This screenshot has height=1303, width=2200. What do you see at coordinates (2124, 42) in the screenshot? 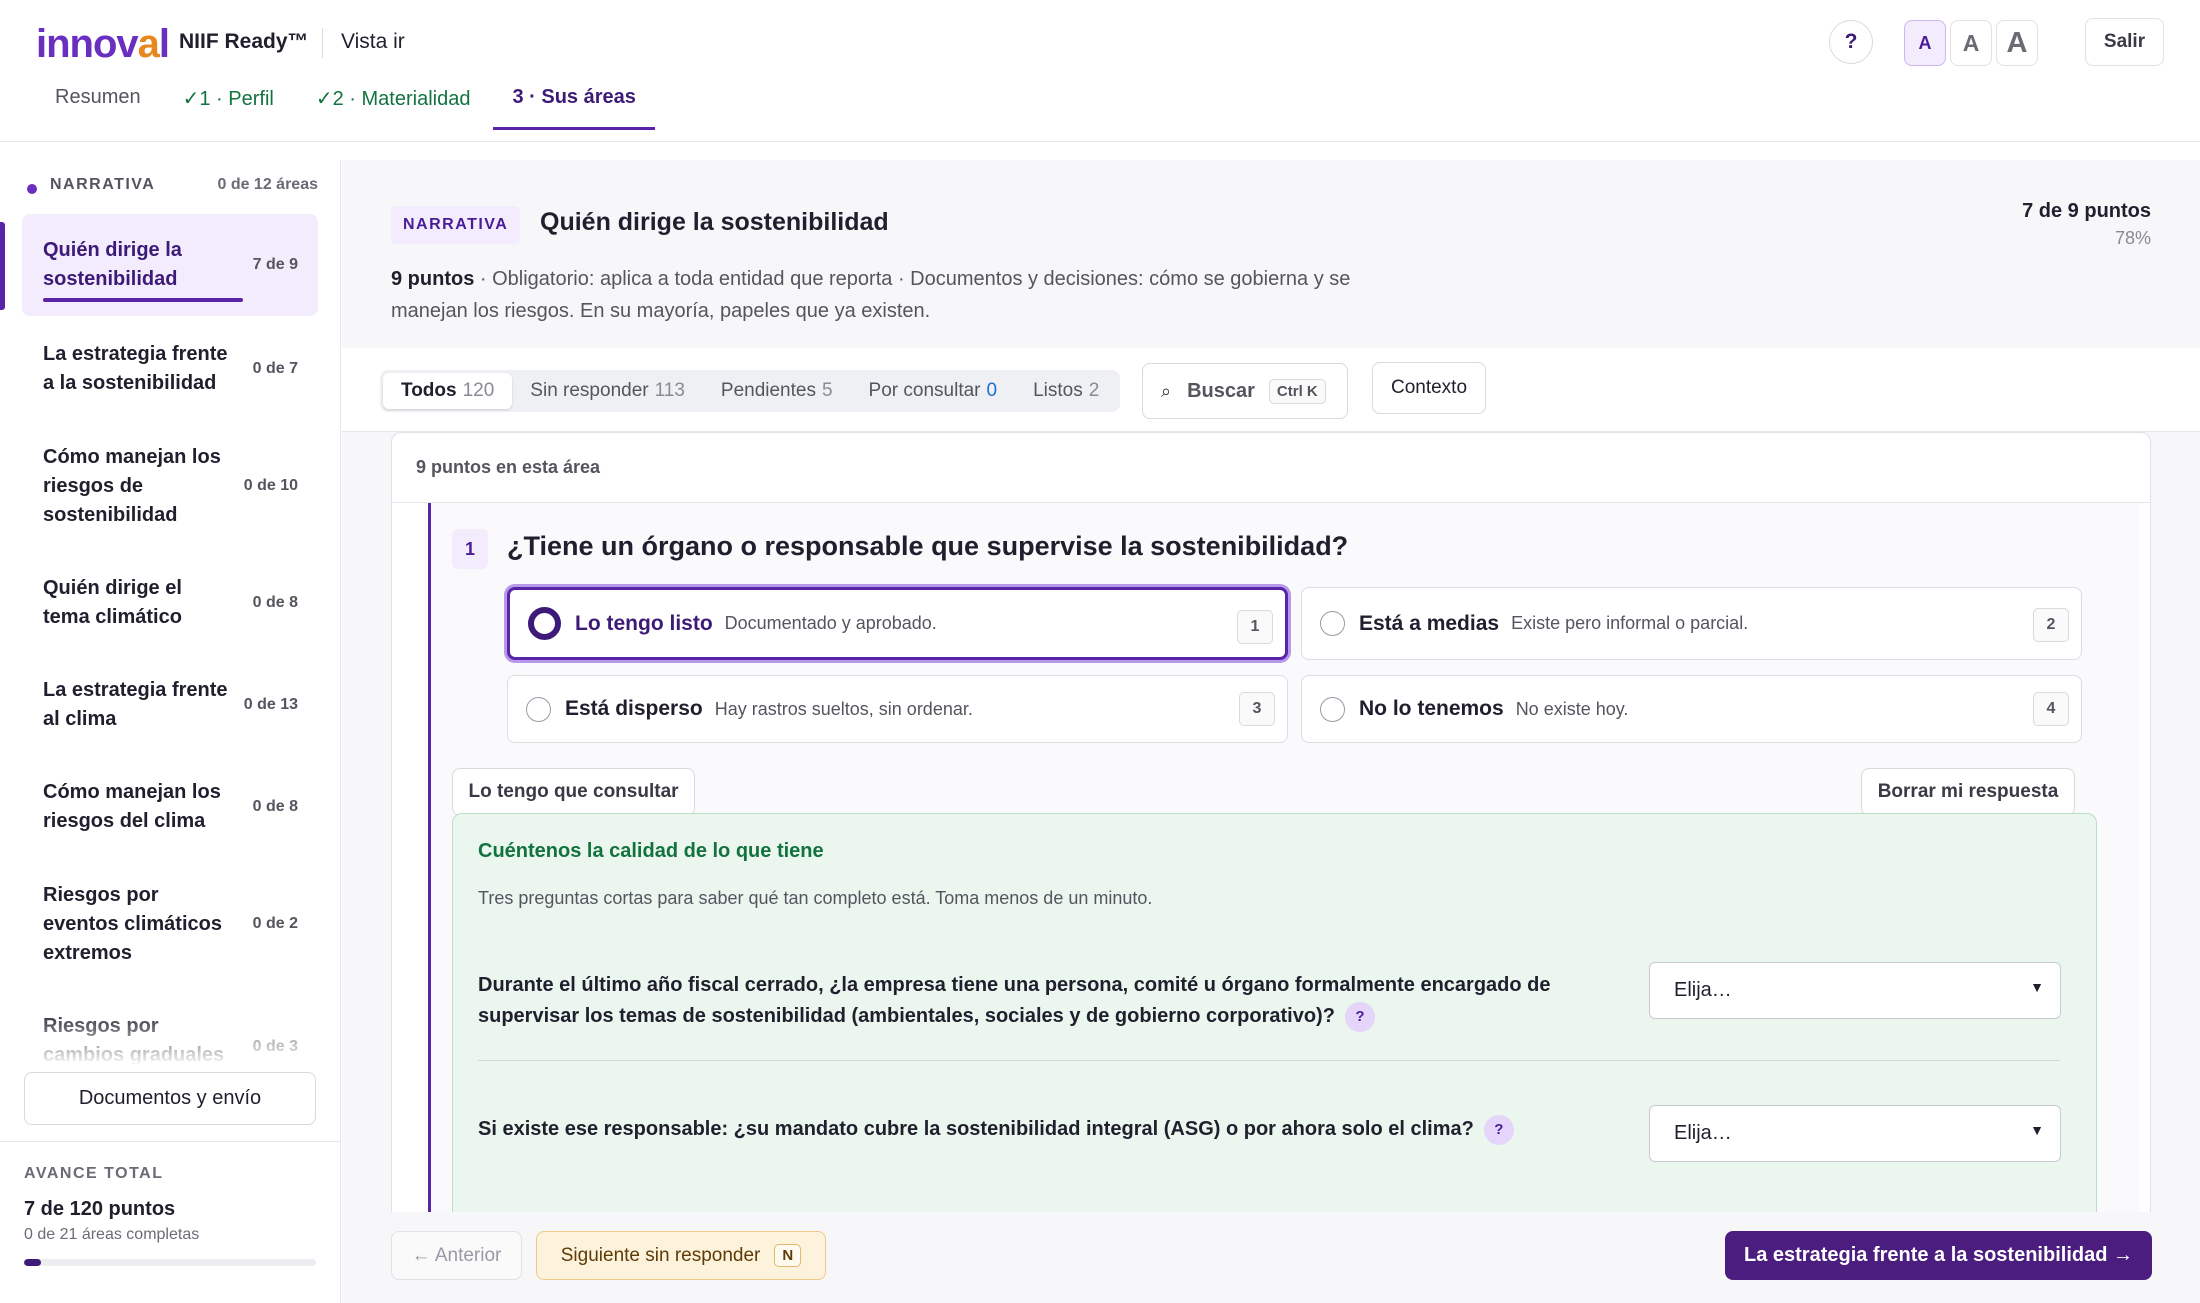
I see `exit-button: Salir` at bounding box center [2124, 42].